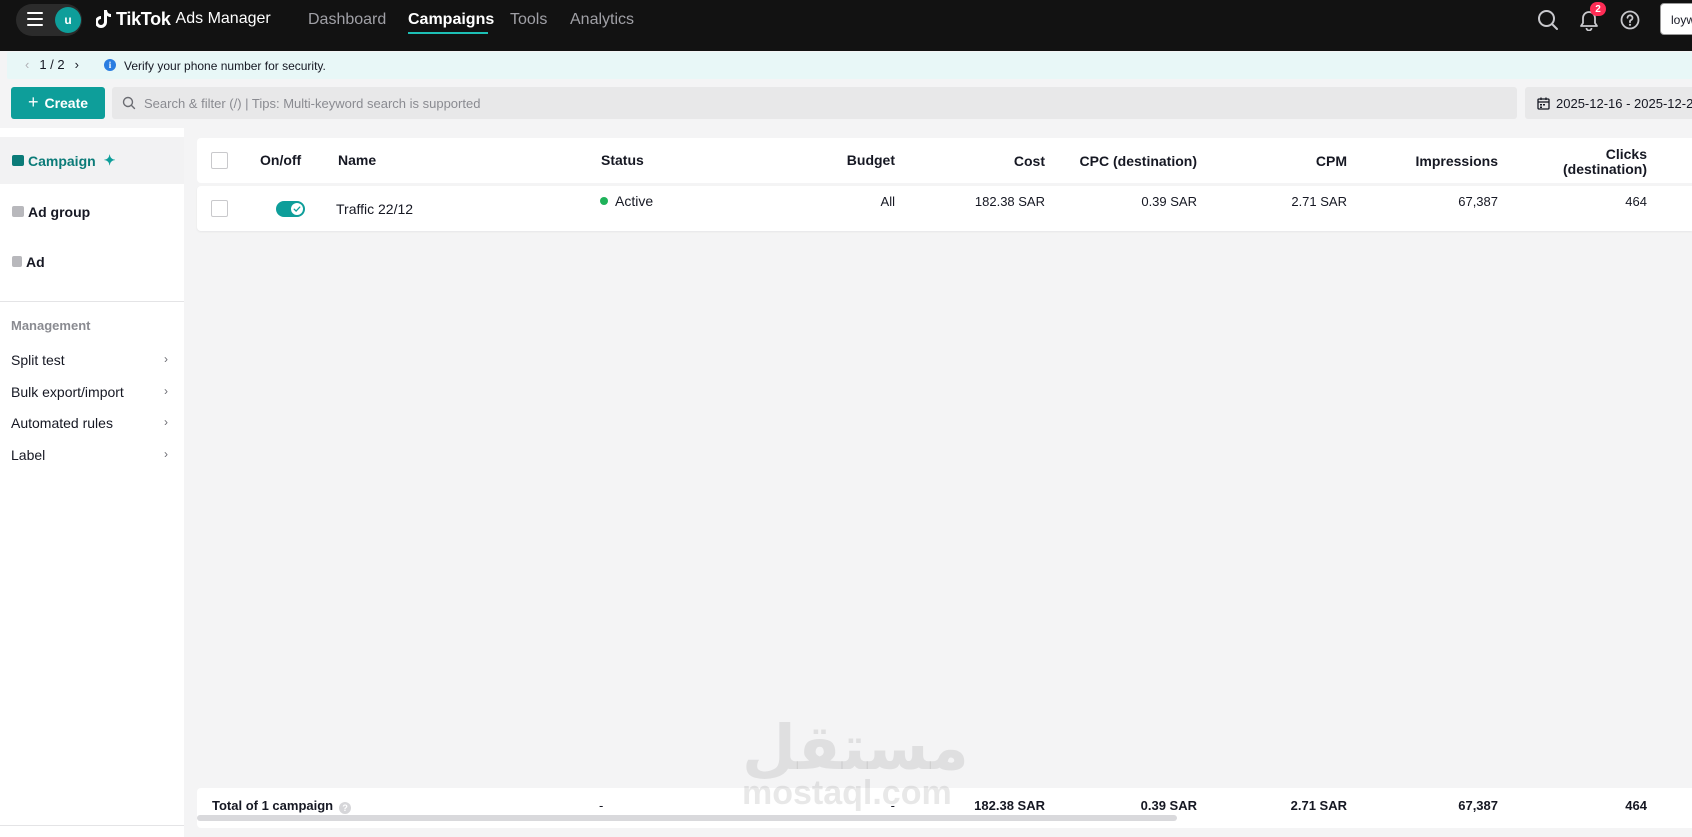 This screenshot has width=1692, height=837. I want to click on tiktok-logo: TikTok Ads Manager, so click(183, 19).